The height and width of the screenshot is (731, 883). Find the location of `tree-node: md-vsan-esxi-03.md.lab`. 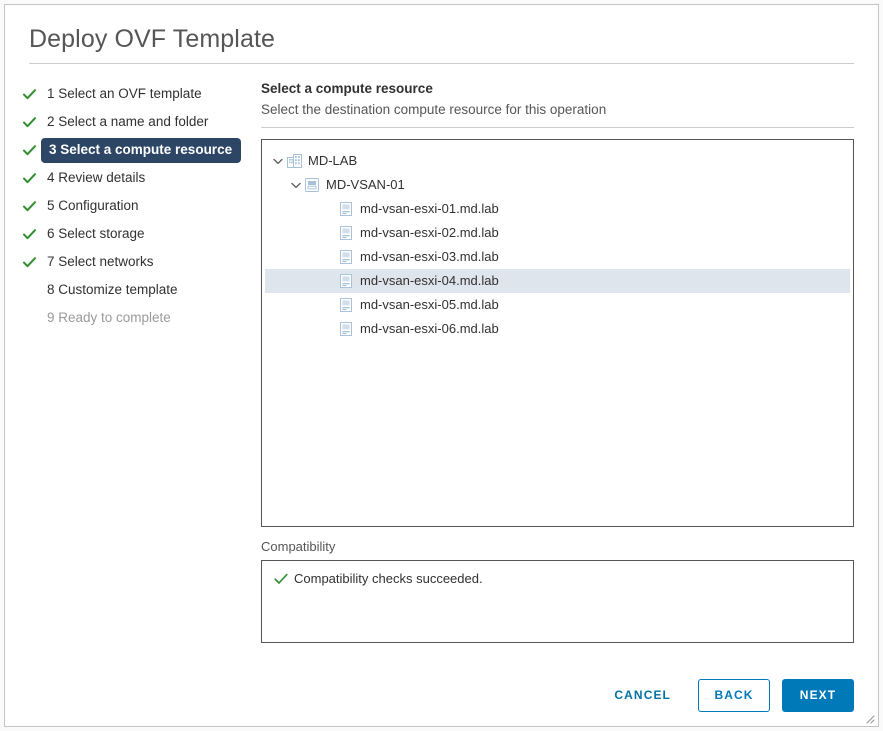

tree-node: md-vsan-esxi-03.md.lab is located at coordinates (557, 257).